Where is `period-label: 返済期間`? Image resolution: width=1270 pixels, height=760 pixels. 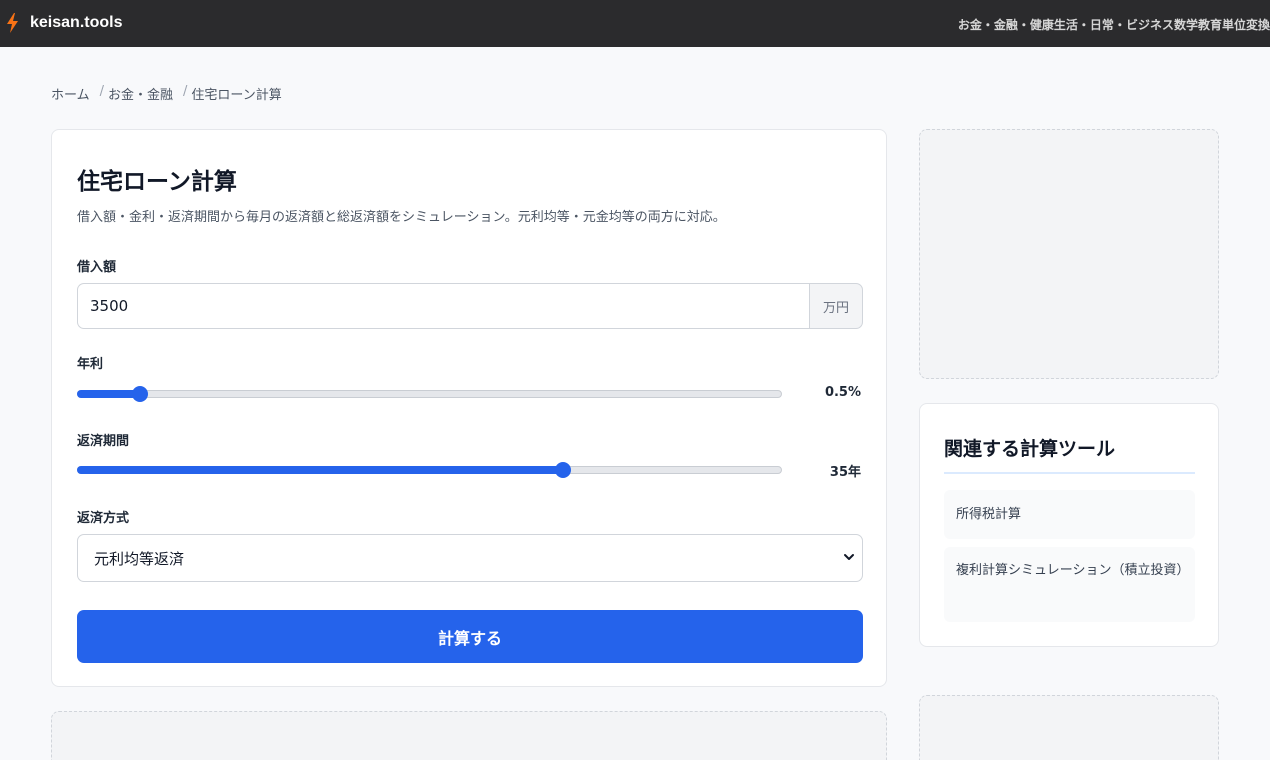
period-label: 返済期間 is located at coordinates (103, 441).